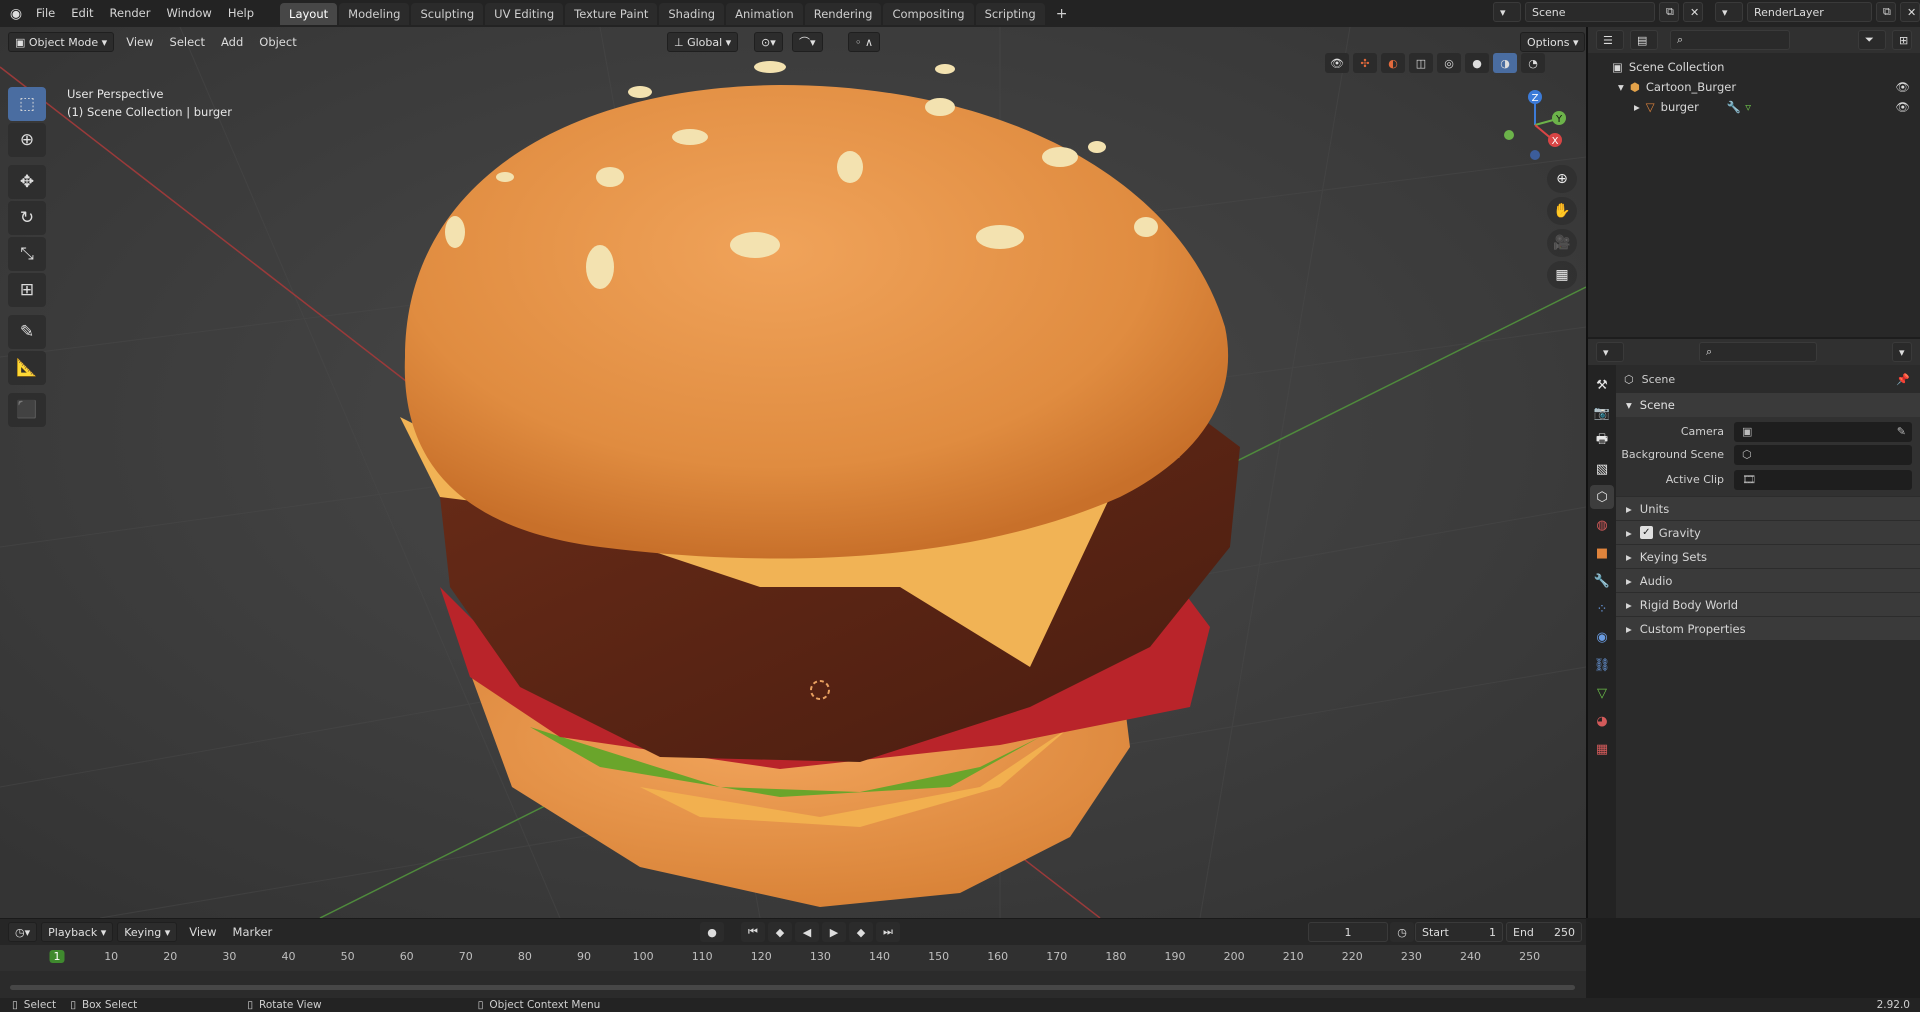  Describe the element at coordinates (1590, 12) in the screenshot. I see `scene-field: Scene` at that location.